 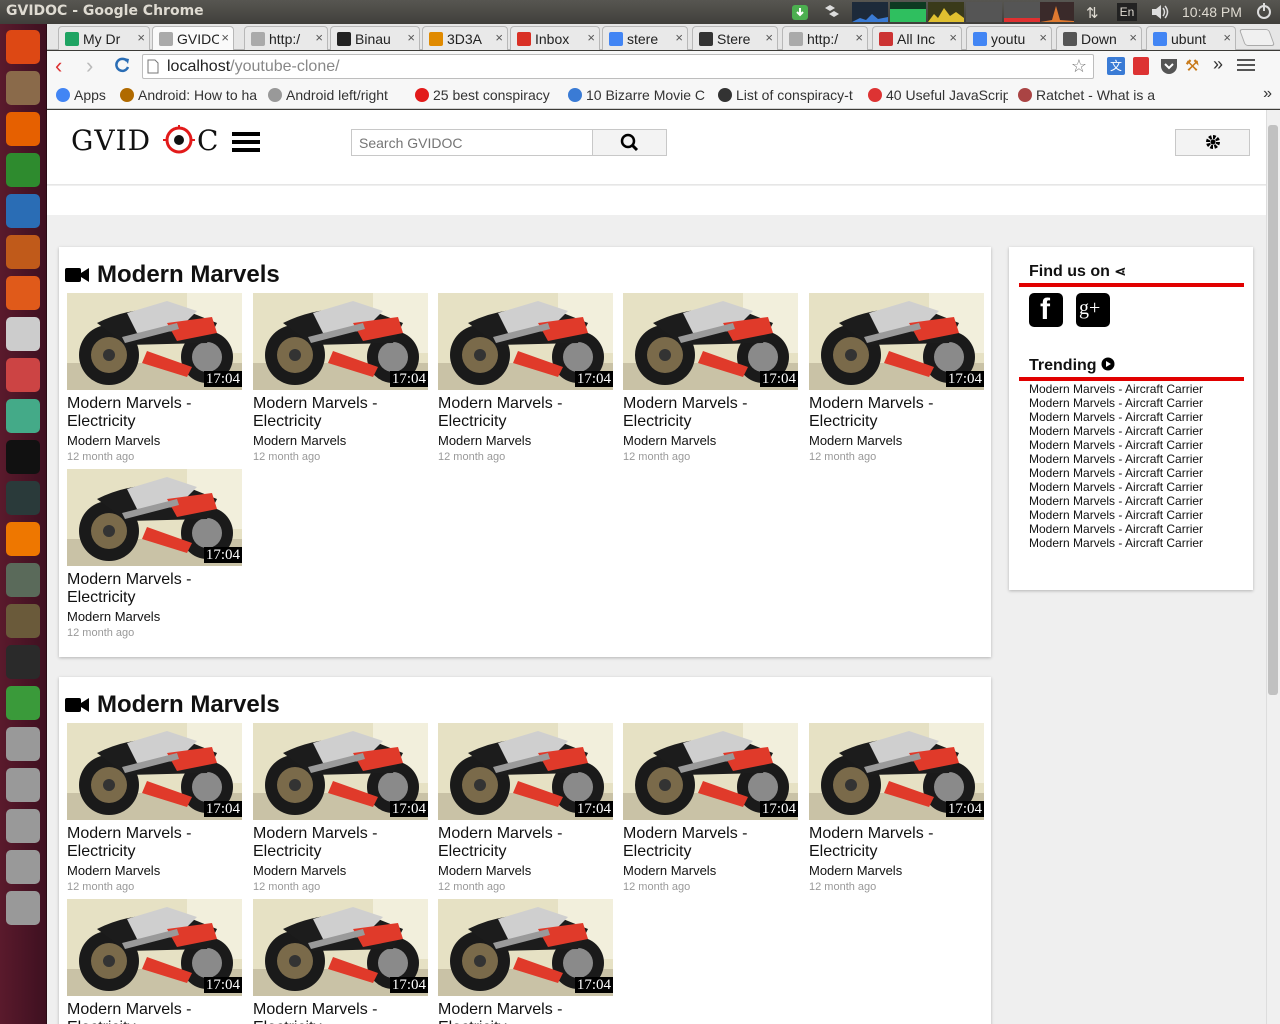 What do you see at coordinates (1218, 64) in the screenshot?
I see `more-extensions-icon: »` at bounding box center [1218, 64].